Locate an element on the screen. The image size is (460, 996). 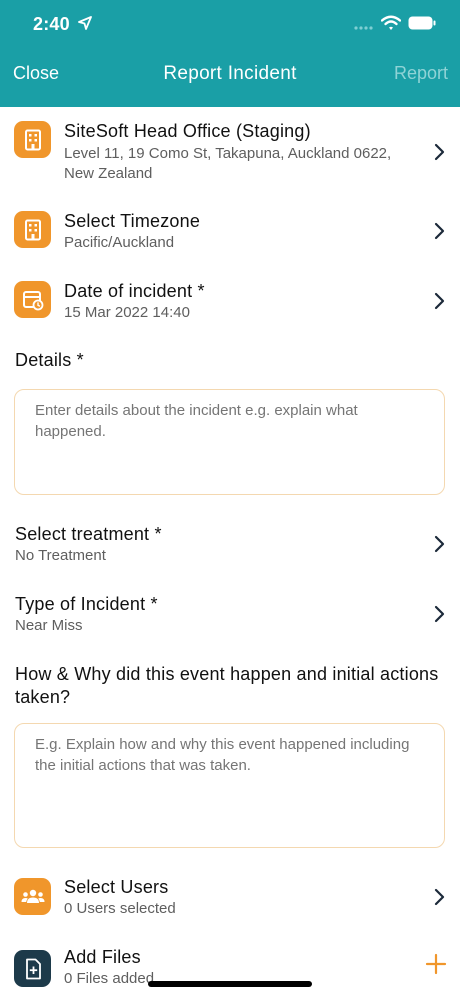
status-time: 2:40 is located at coordinates (51, 24).